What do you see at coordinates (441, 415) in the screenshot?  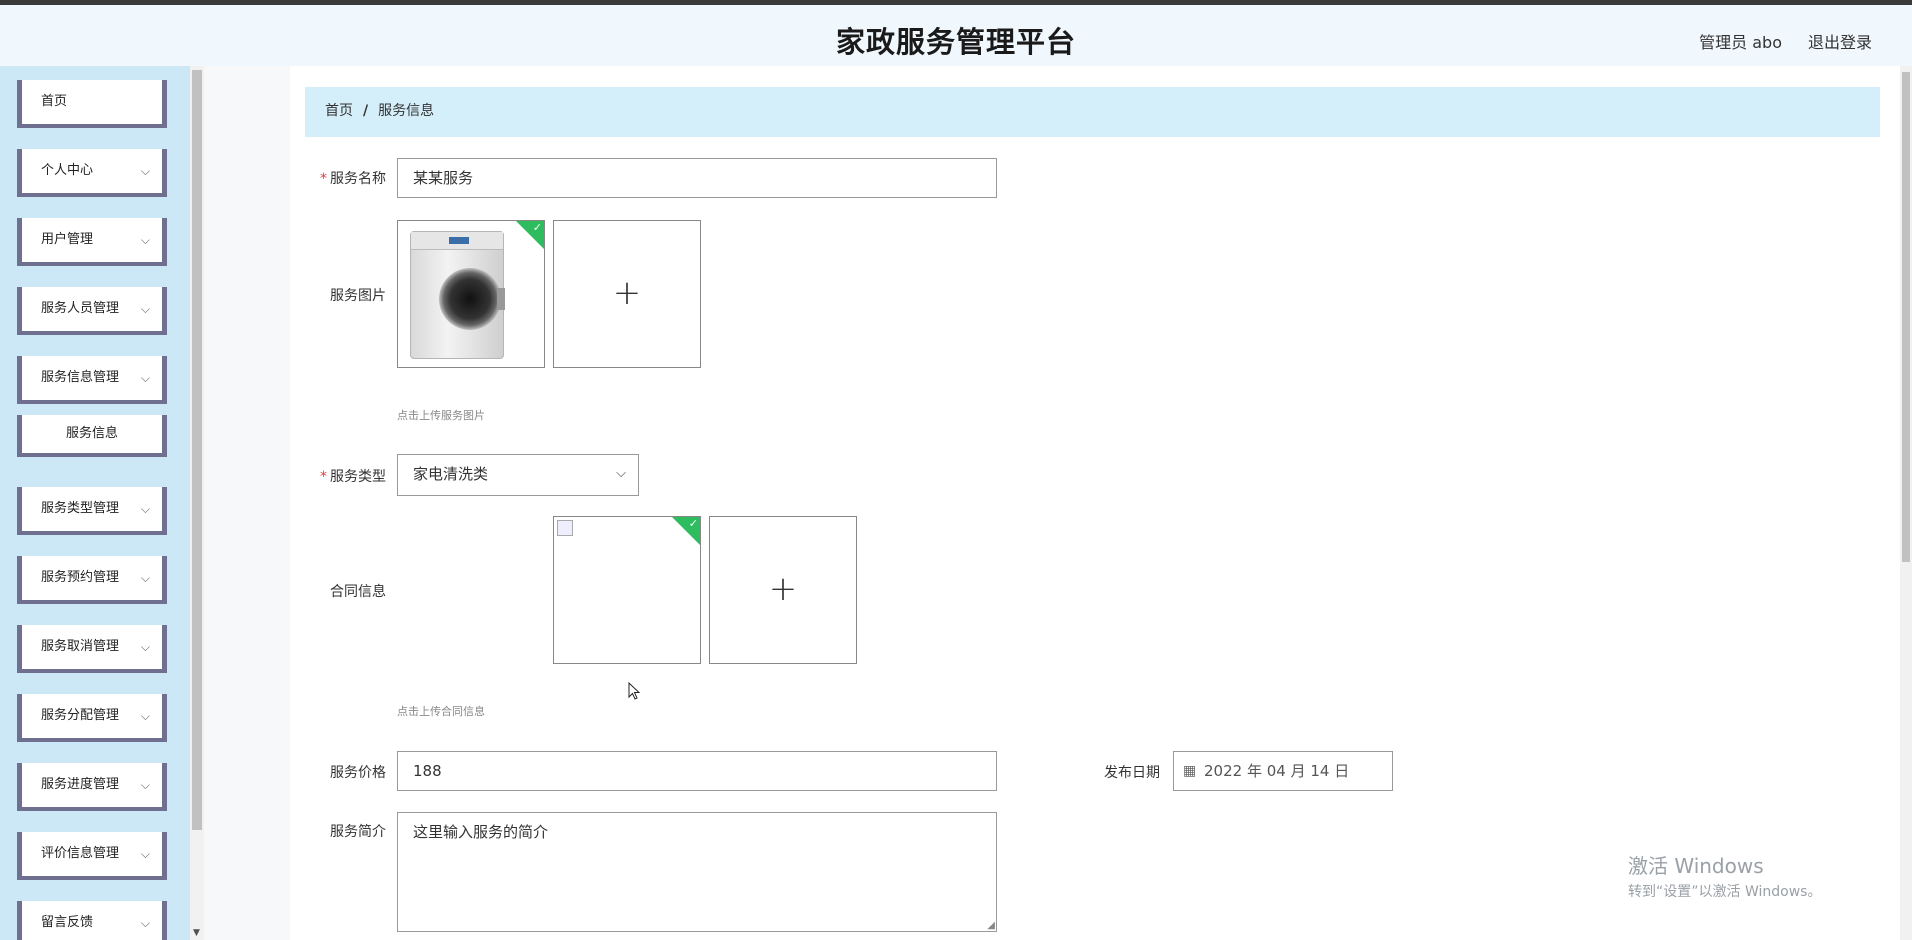 I see `service-image-hint: 点击上传服务图片` at bounding box center [441, 415].